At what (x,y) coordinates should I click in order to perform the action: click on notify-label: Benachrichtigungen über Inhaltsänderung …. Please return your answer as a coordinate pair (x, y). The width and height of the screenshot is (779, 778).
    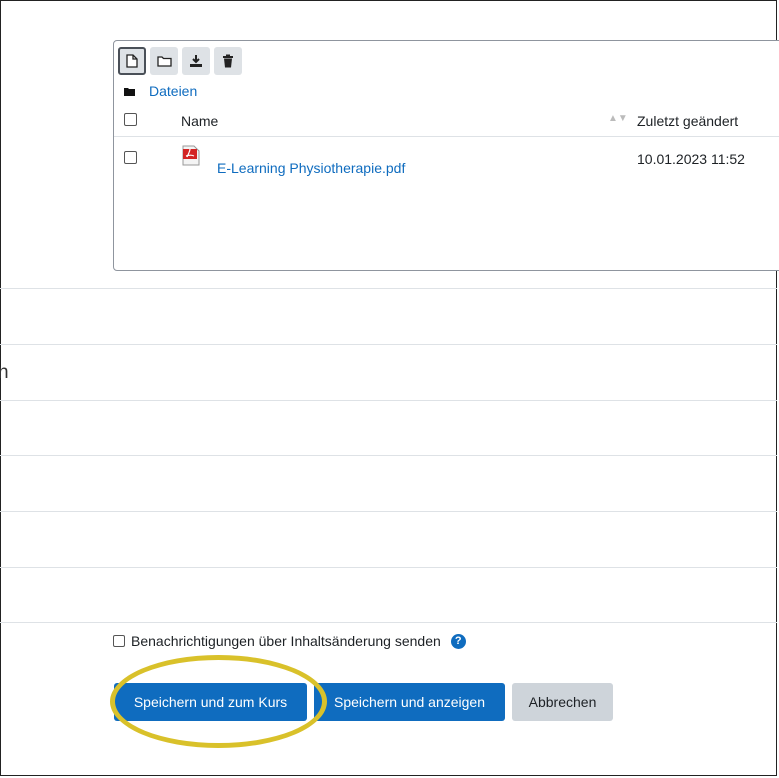
    Looking at the image, I should click on (286, 641).